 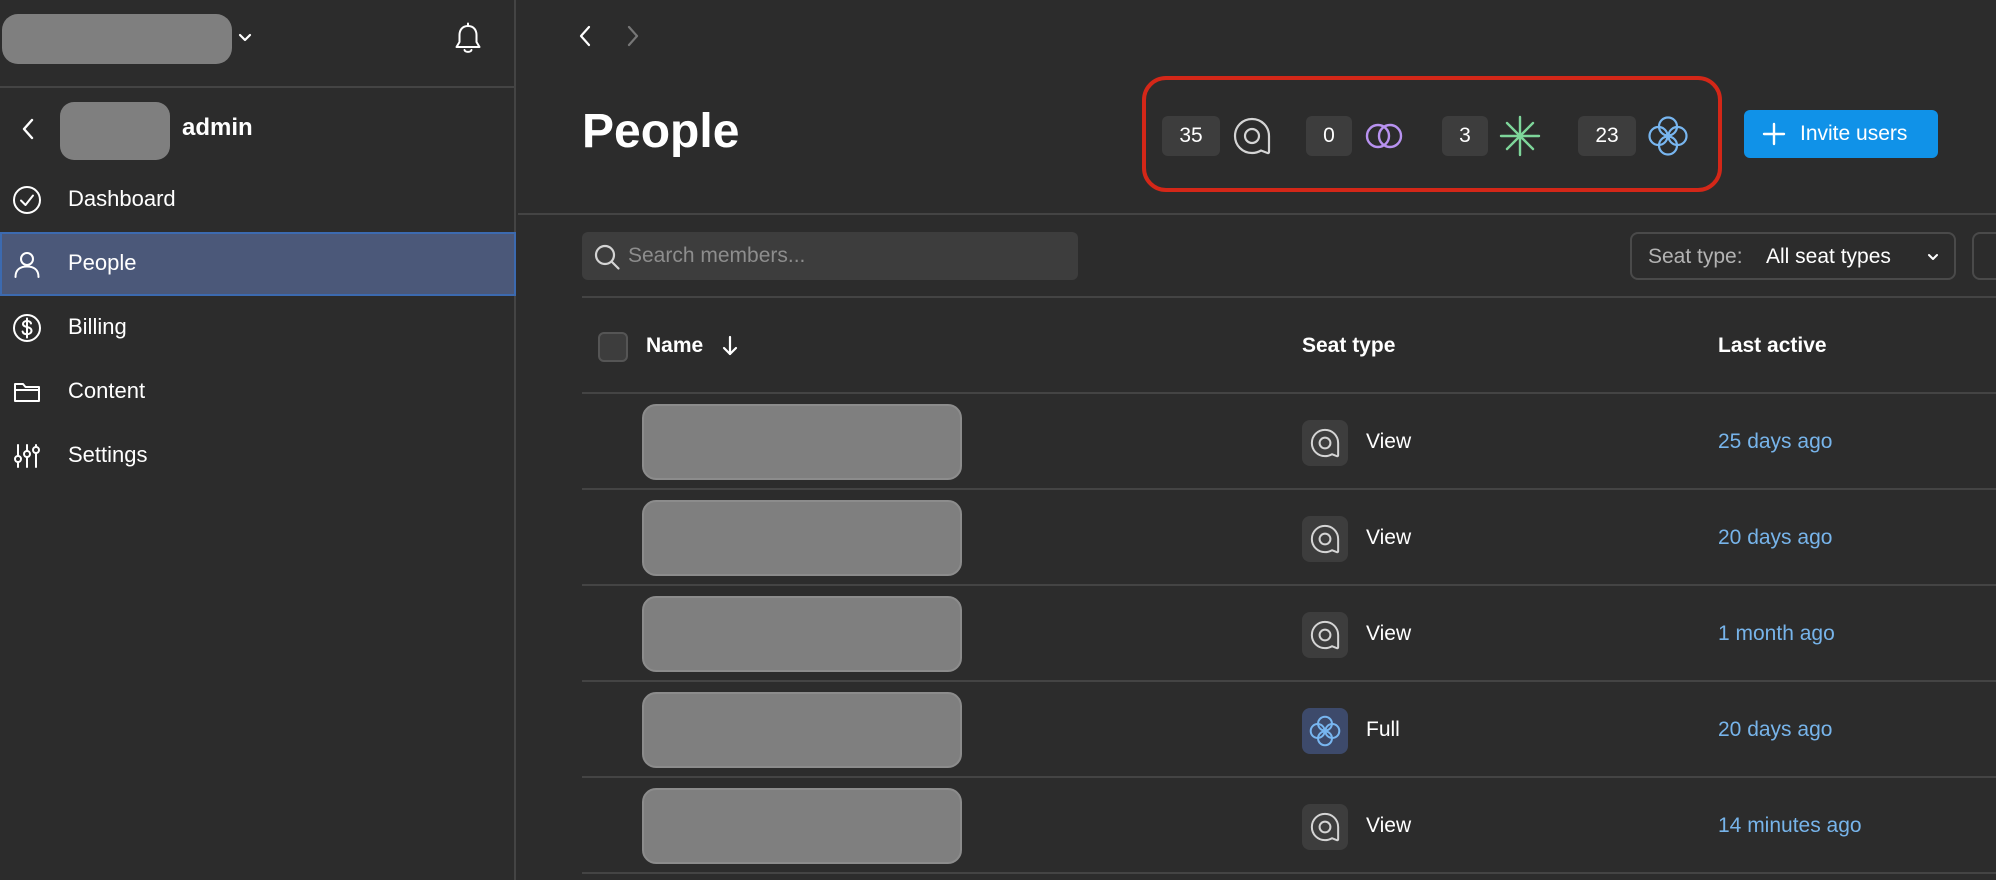 What do you see at coordinates (1289, 538) in the screenshot?
I see `table-row: View 20 days ago` at bounding box center [1289, 538].